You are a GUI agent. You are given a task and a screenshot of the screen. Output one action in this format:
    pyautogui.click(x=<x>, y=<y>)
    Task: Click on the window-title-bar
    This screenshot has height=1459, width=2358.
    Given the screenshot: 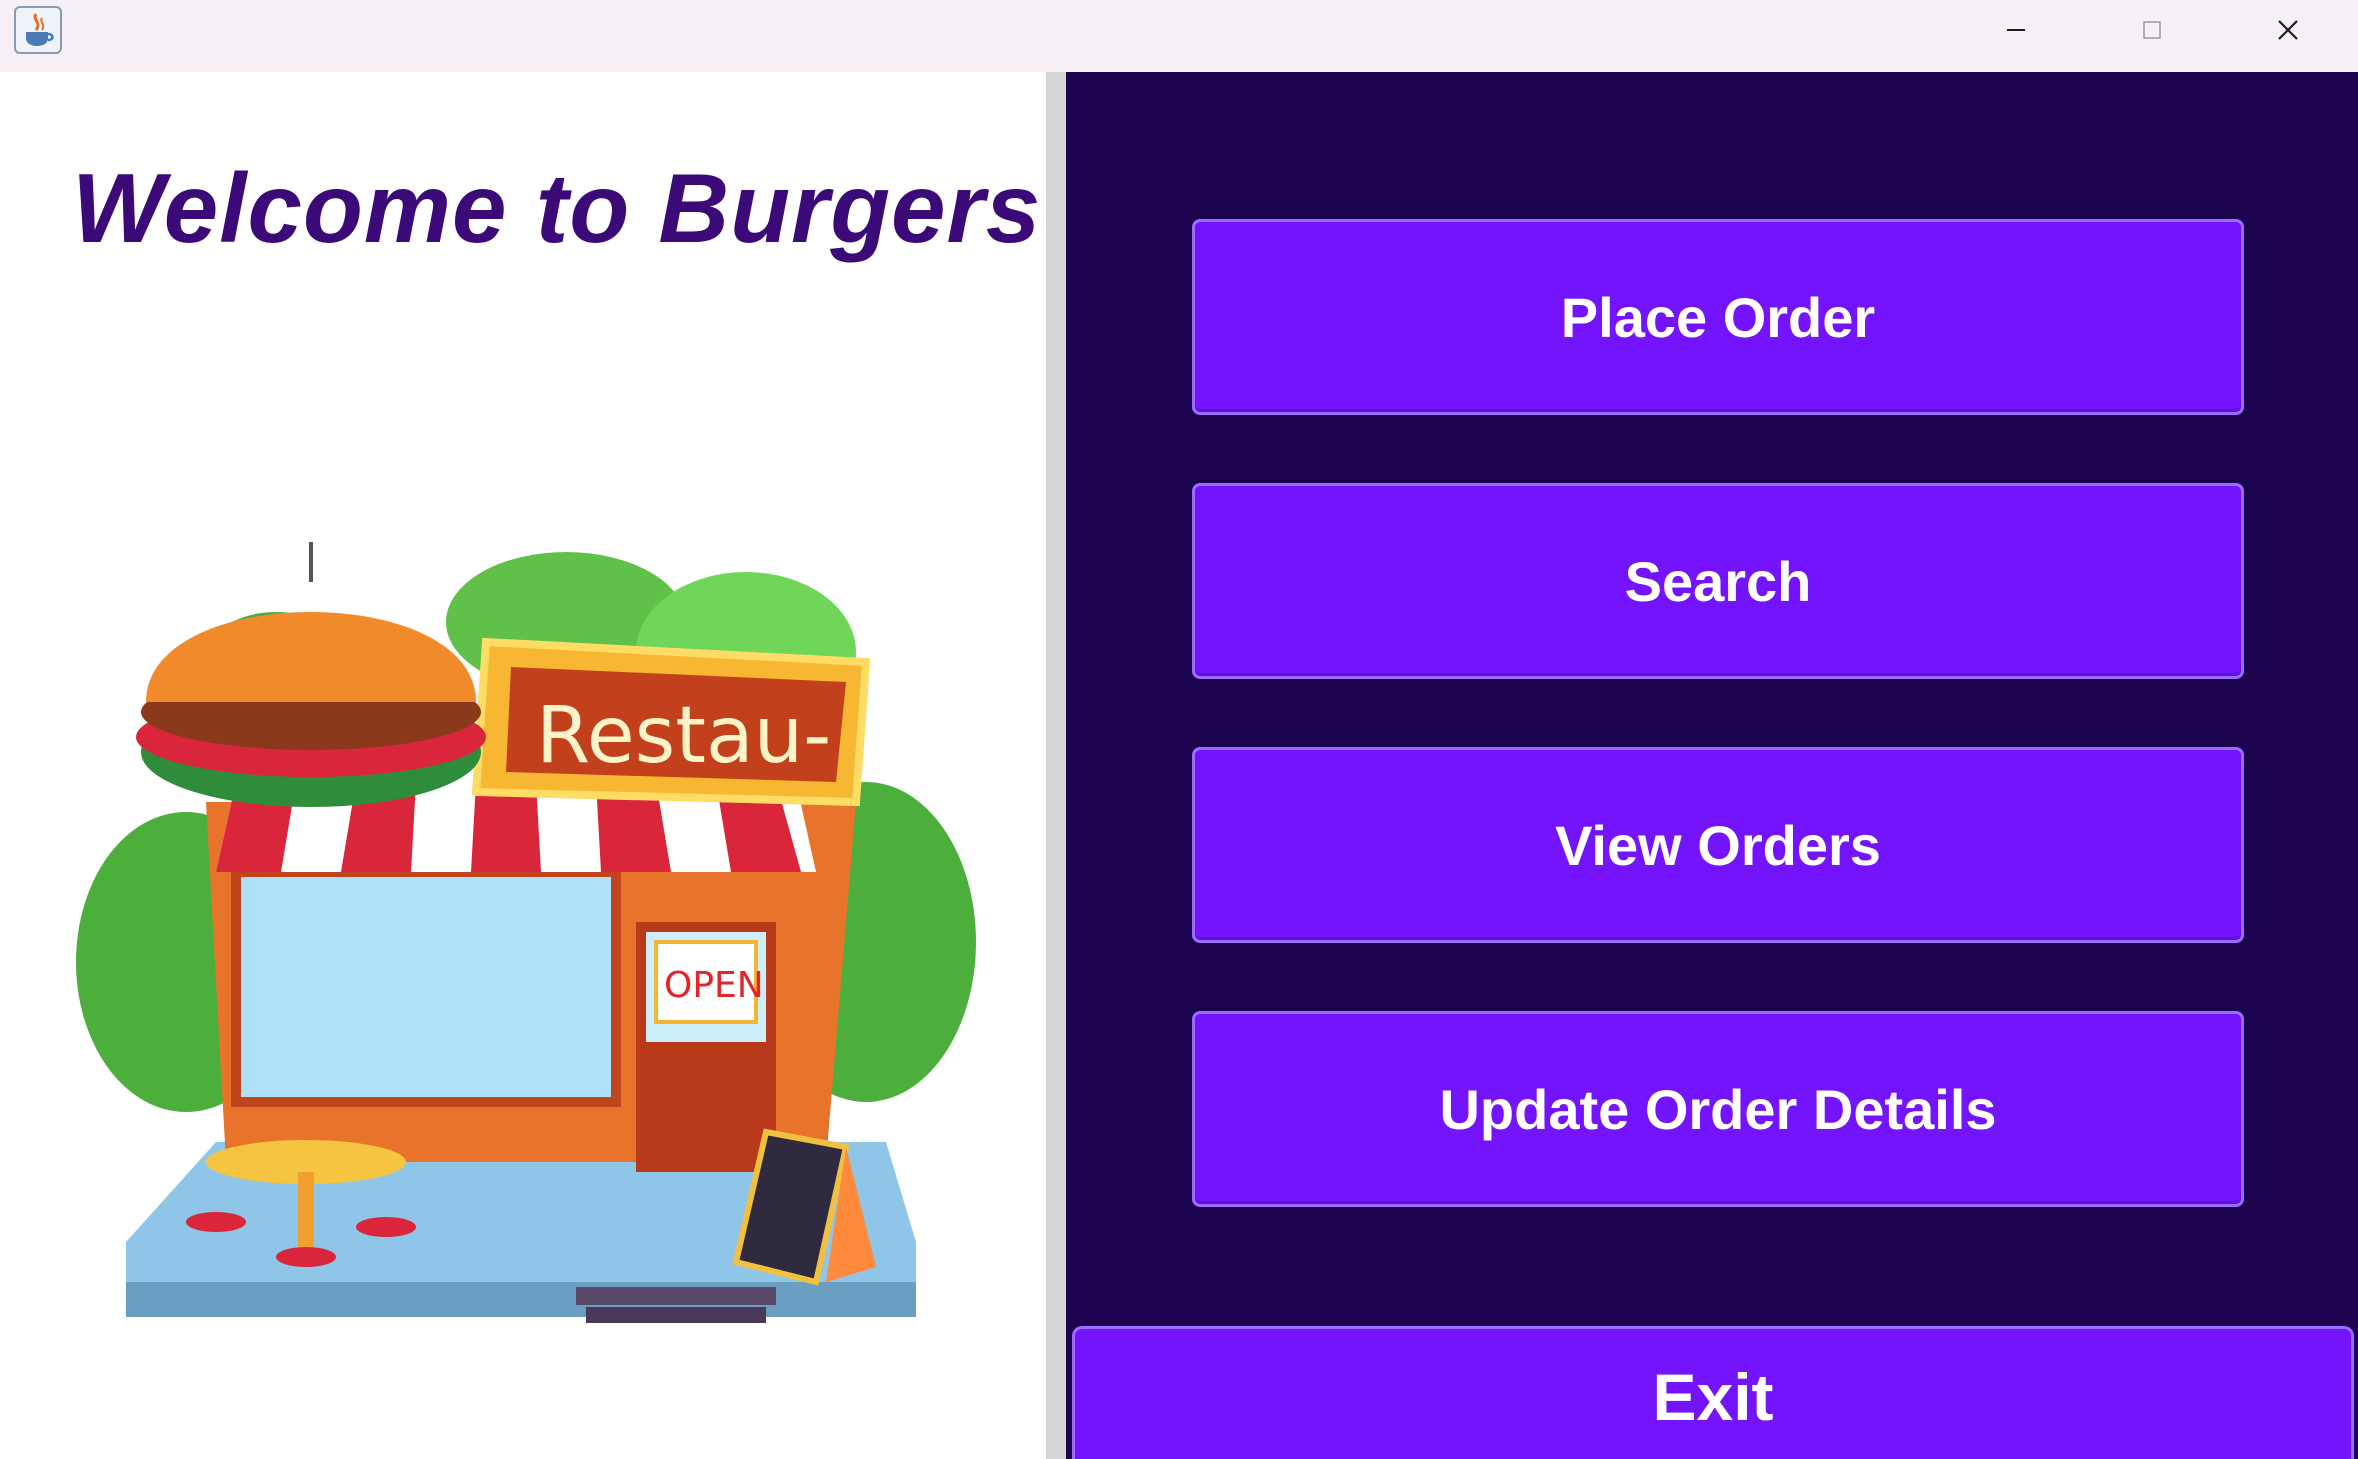 What is the action you would take?
    pyautogui.click(x=1179, y=36)
    